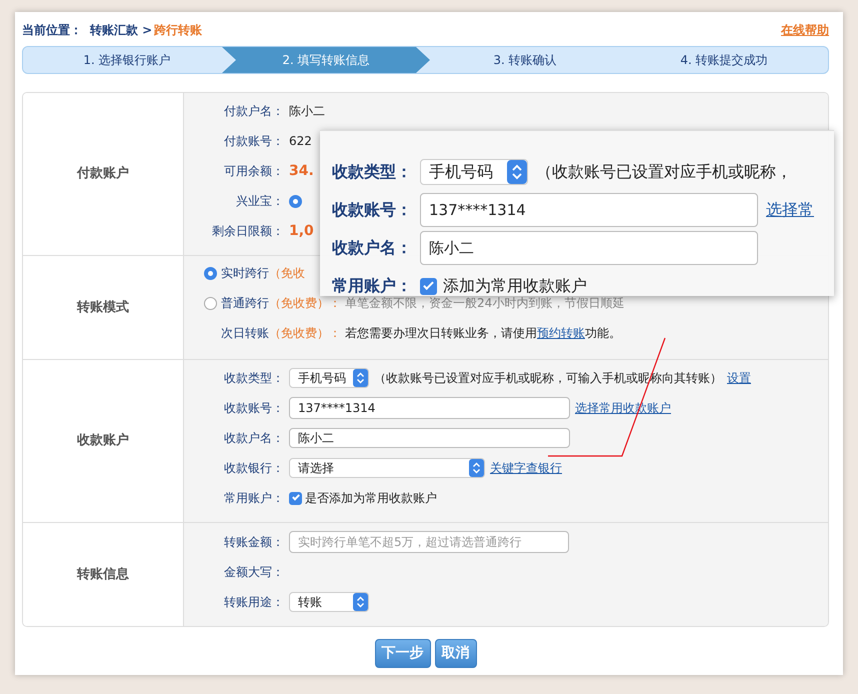 Image resolution: width=858 pixels, height=694 pixels. Describe the element at coordinates (301, 171) in the screenshot. I see `amount-value: 34.` at that location.